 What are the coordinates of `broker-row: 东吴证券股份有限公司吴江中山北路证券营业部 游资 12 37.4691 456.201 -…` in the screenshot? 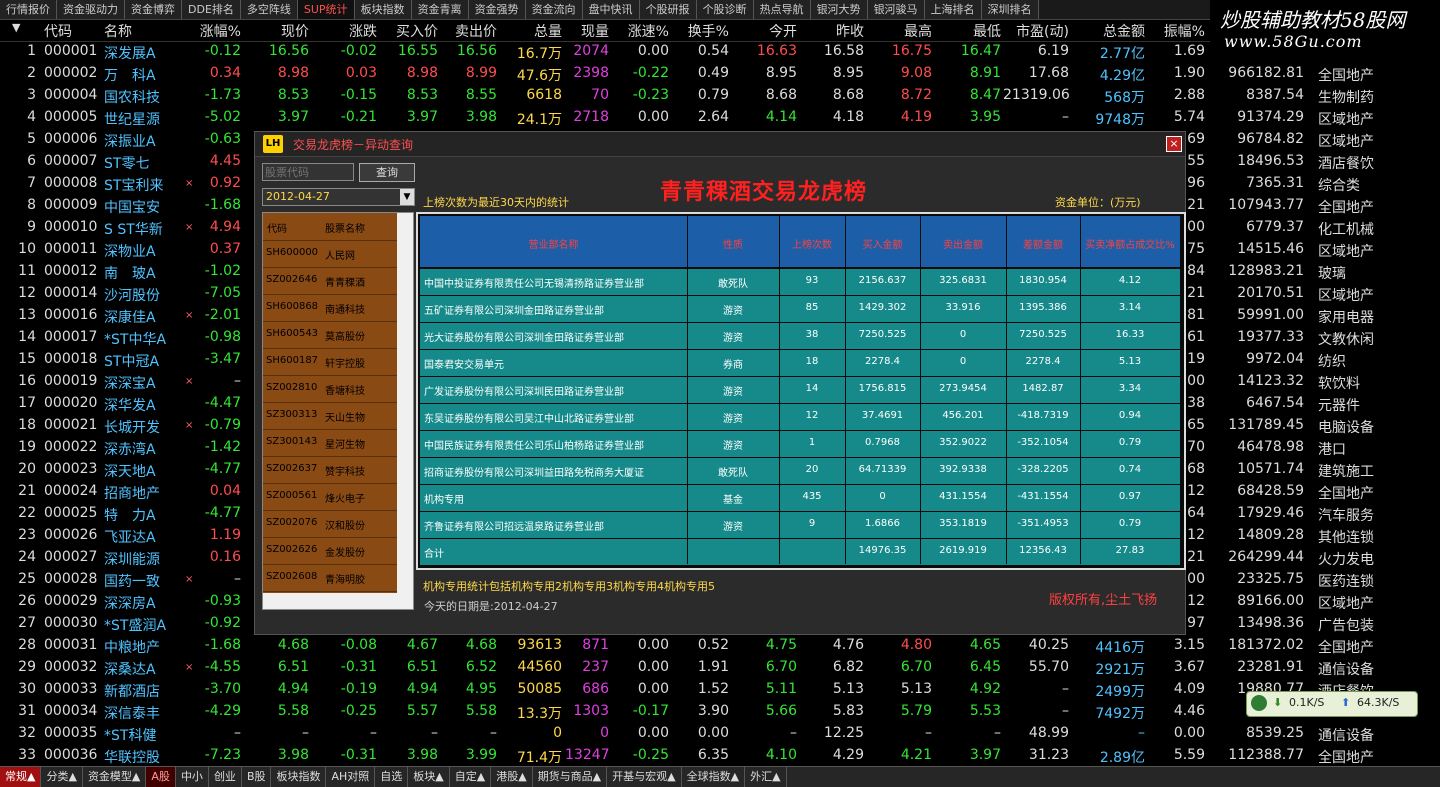 It's located at (800, 417).